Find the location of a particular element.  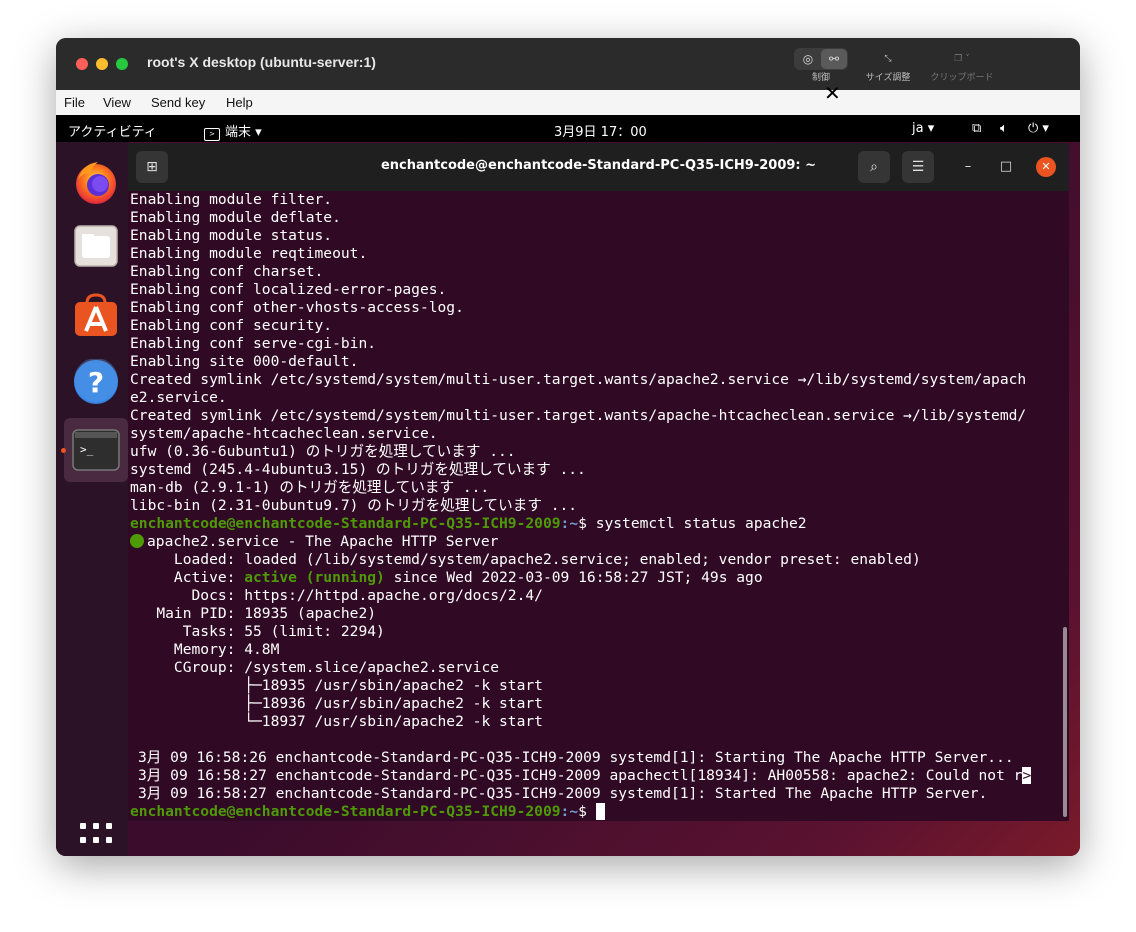

output-line: Enabling module status. is located at coordinates (231, 235).